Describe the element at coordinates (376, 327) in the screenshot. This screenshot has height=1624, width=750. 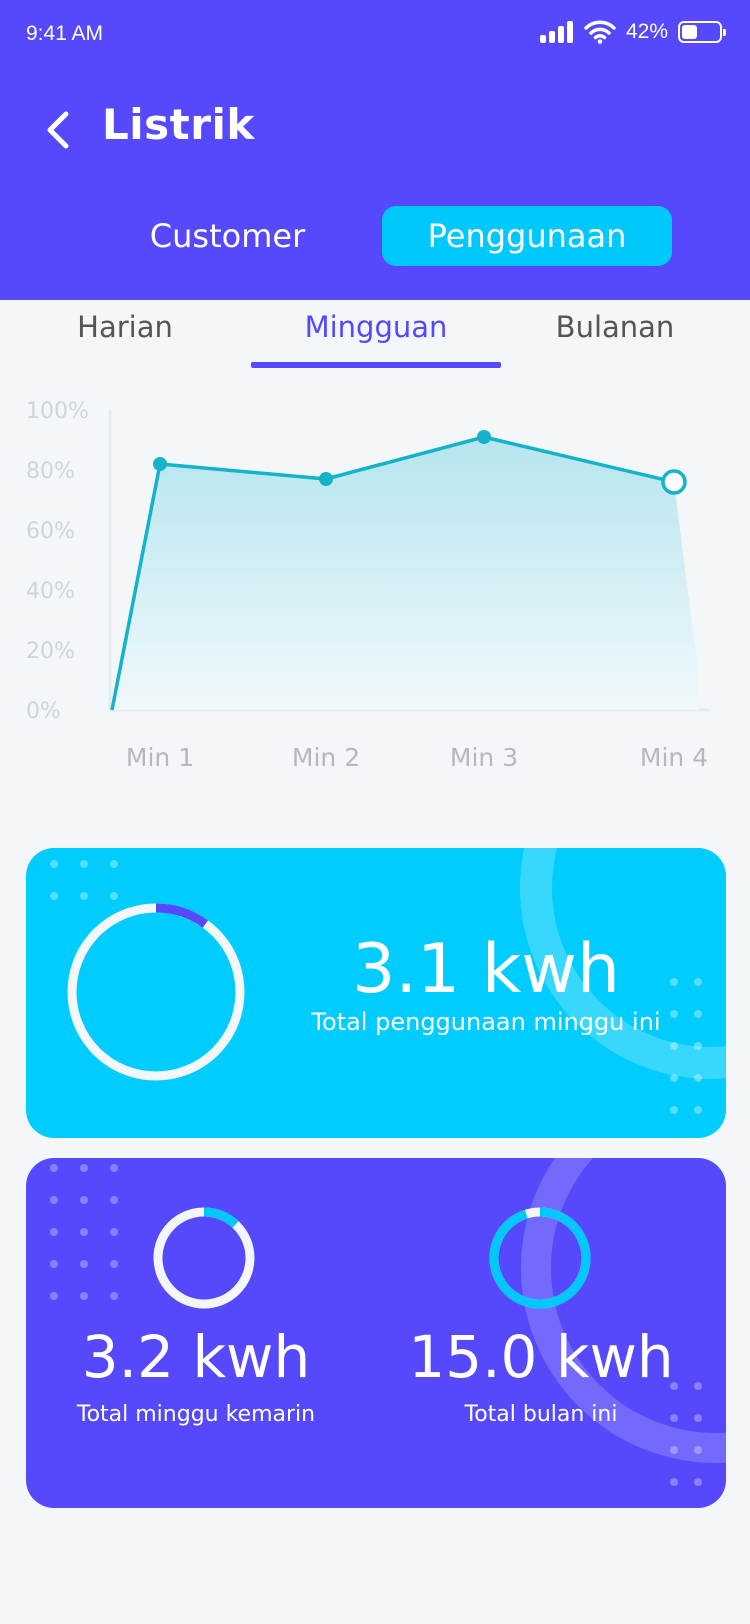
I see `tab-mingguan: Mingguan` at that location.